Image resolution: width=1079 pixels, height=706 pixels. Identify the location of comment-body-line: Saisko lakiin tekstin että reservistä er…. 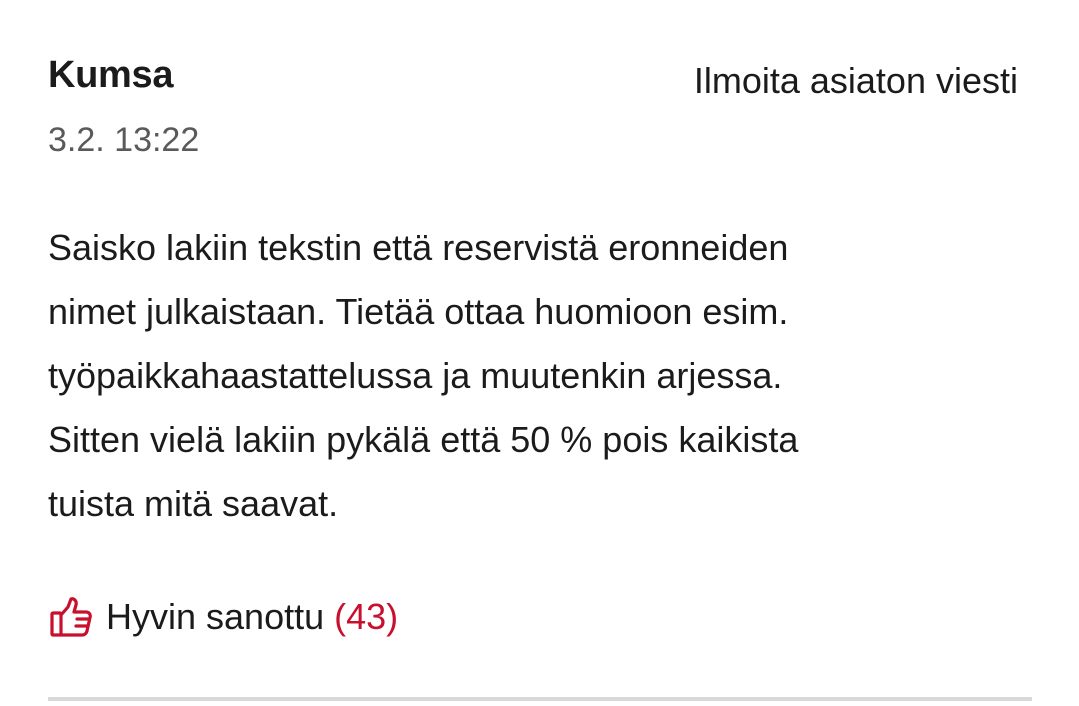
(418, 247).